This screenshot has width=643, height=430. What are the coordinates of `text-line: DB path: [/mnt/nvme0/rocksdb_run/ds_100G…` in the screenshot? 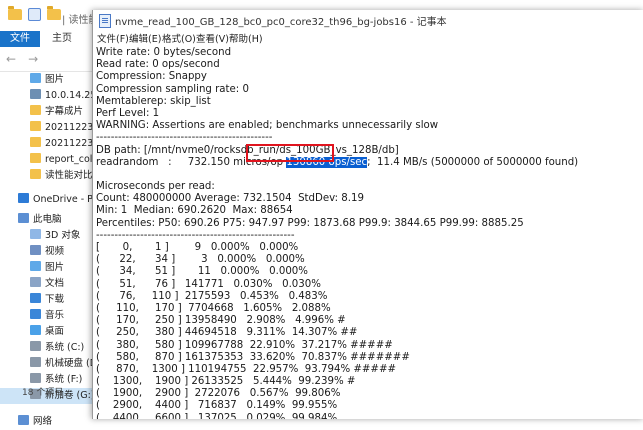 It's located at (247, 150).